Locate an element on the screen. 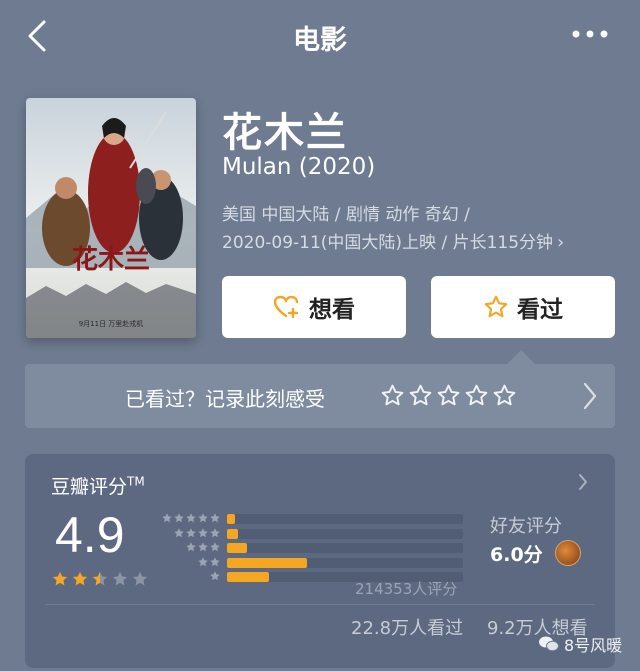 This screenshot has height=671, width=640. record-label: 已看过？记录此刻感受 is located at coordinates (225, 399).